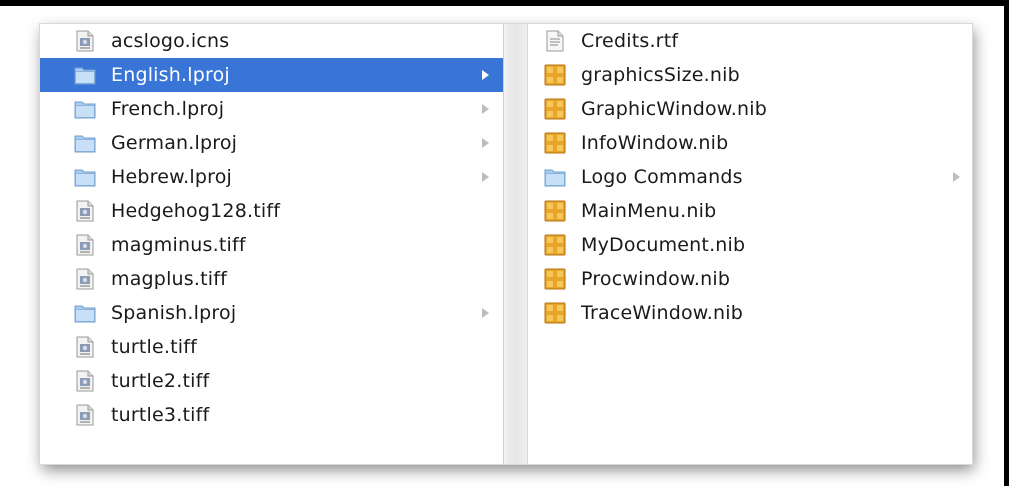 The height and width of the screenshot is (486, 1009). What do you see at coordinates (662, 177) in the screenshot?
I see `item-label: Logo Commands` at bounding box center [662, 177].